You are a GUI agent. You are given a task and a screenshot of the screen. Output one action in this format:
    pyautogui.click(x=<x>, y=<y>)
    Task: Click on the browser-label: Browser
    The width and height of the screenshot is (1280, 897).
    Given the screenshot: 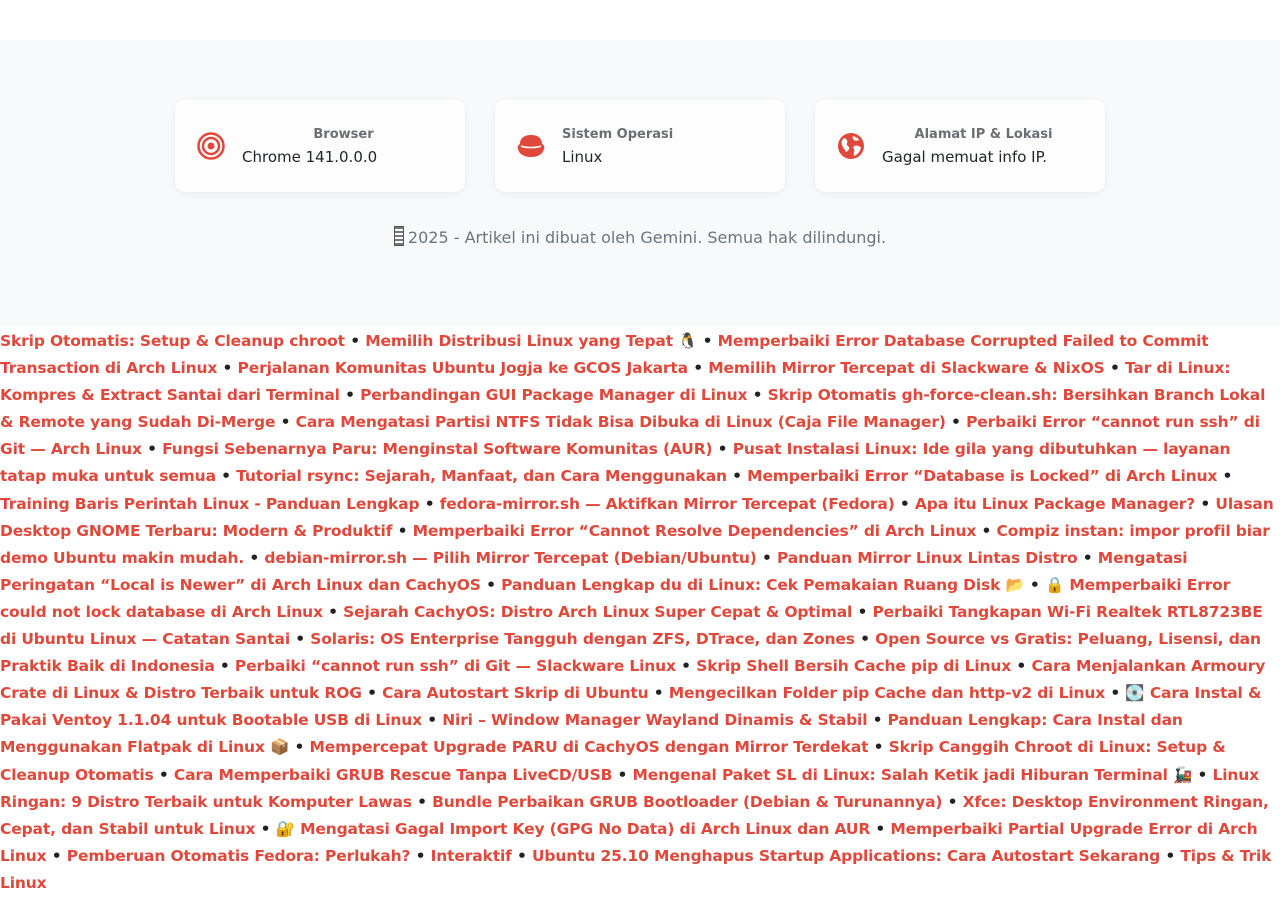 What is the action you would take?
    pyautogui.click(x=343, y=134)
    